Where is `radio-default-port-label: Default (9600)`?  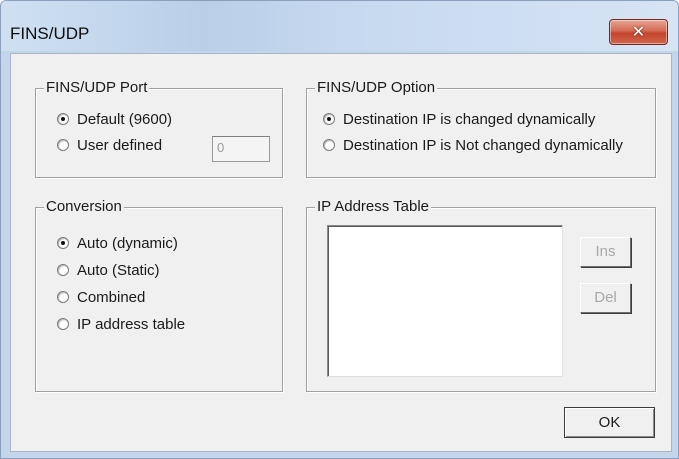
radio-default-port-label: Default (9600) is located at coordinates (125, 119).